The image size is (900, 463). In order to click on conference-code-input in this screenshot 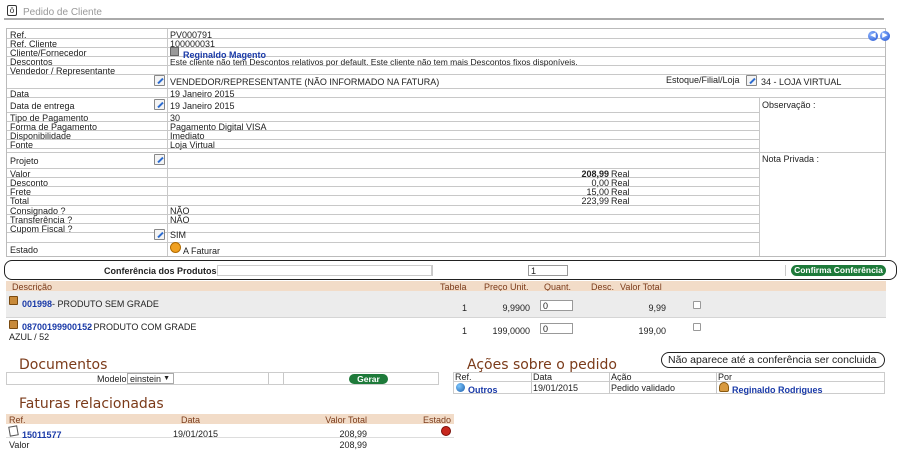, I will do `click(324, 270)`.